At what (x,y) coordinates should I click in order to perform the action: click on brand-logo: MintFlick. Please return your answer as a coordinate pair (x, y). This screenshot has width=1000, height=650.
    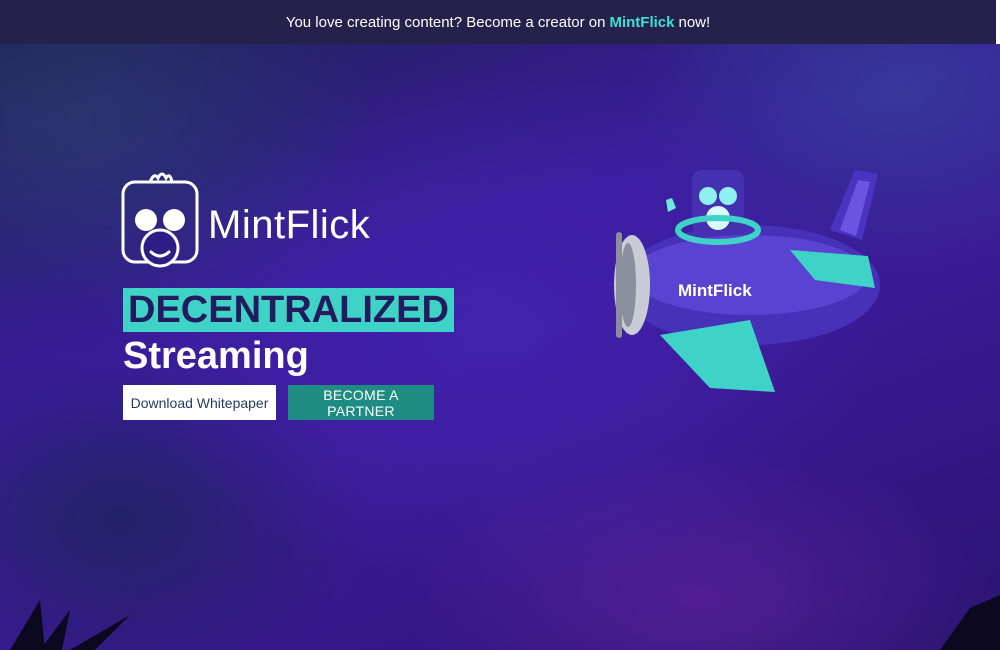
    Looking at the image, I should click on (245, 222).